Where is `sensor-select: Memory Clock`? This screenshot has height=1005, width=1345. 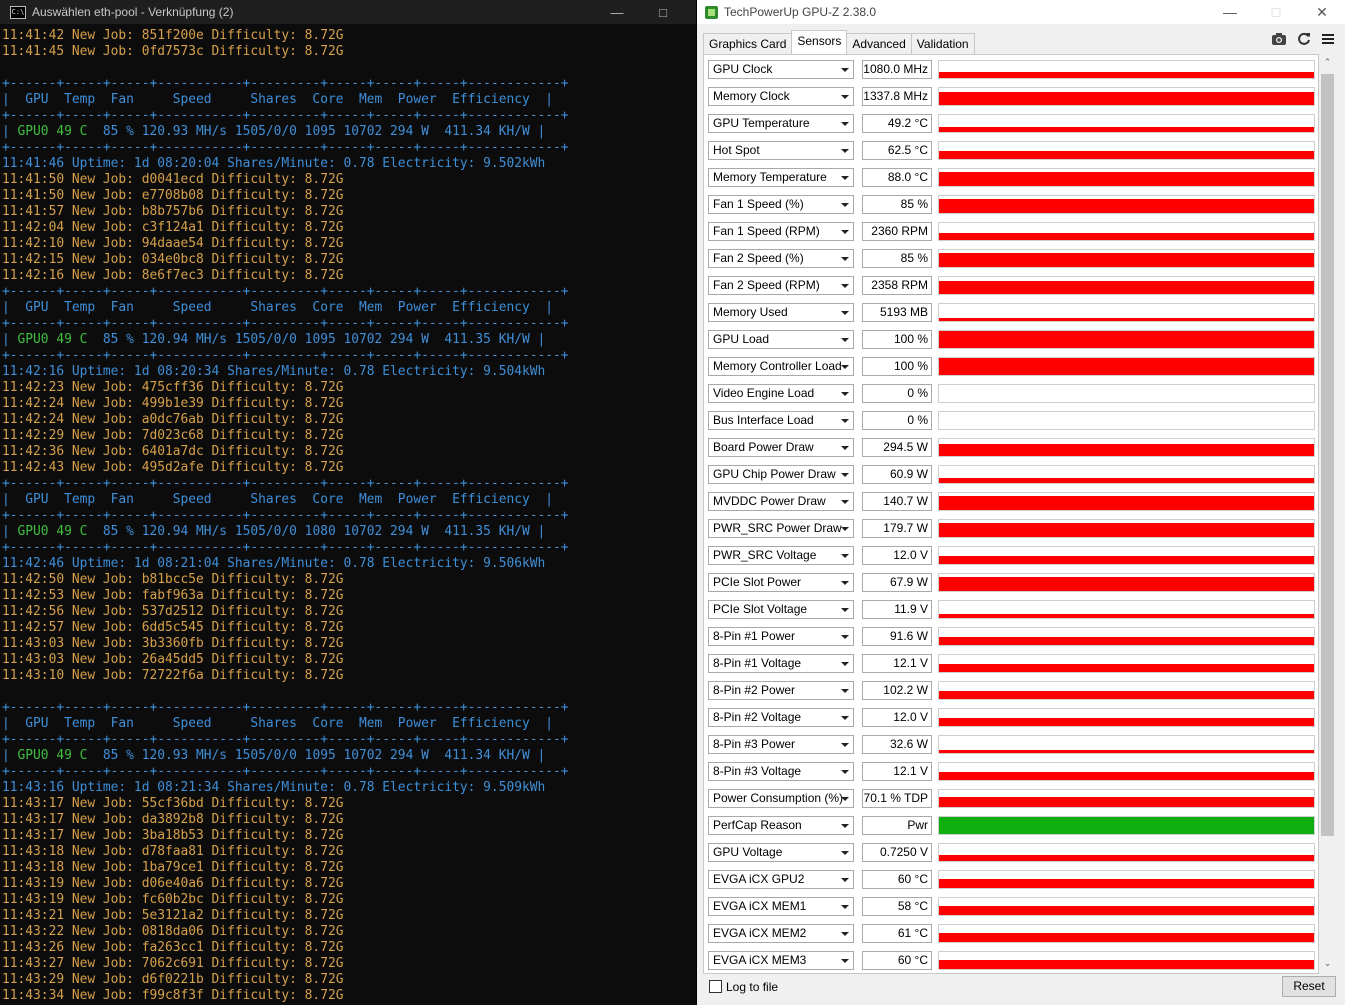 sensor-select: Memory Clock is located at coordinates (781, 96).